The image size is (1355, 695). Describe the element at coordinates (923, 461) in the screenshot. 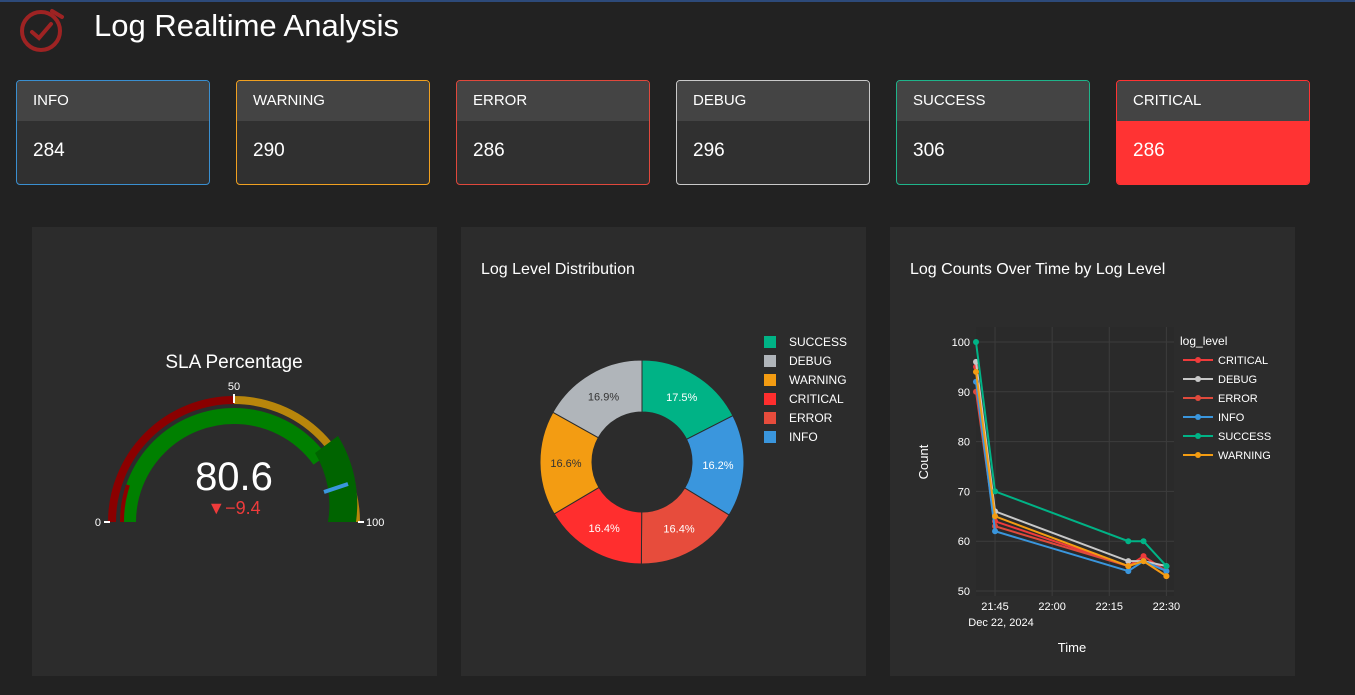

I see `y-axis-label: Count` at that location.